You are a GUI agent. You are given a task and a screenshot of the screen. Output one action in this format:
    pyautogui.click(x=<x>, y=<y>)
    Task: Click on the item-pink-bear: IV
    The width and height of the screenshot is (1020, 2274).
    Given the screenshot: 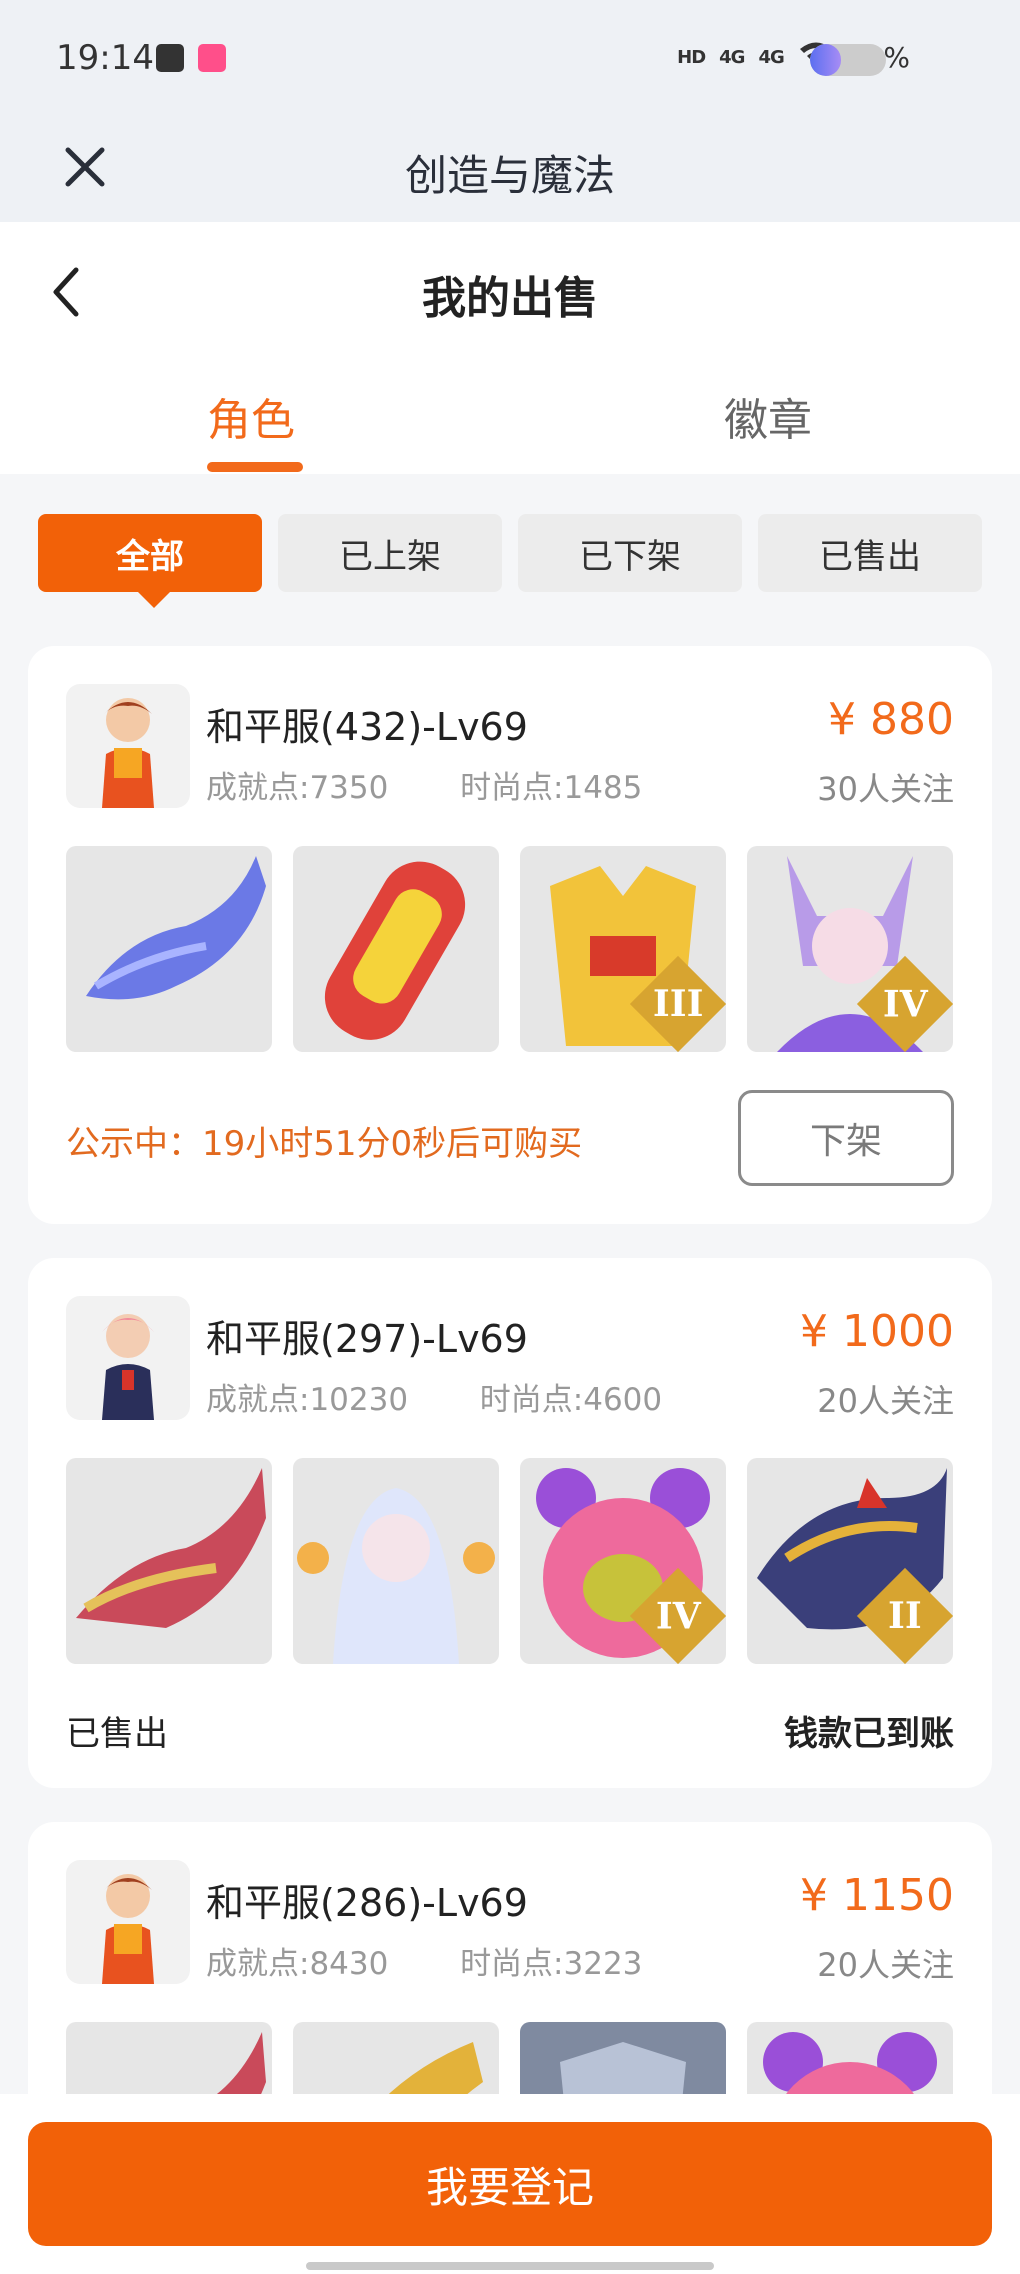 What is the action you would take?
    pyautogui.click(x=623, y=1561)
    